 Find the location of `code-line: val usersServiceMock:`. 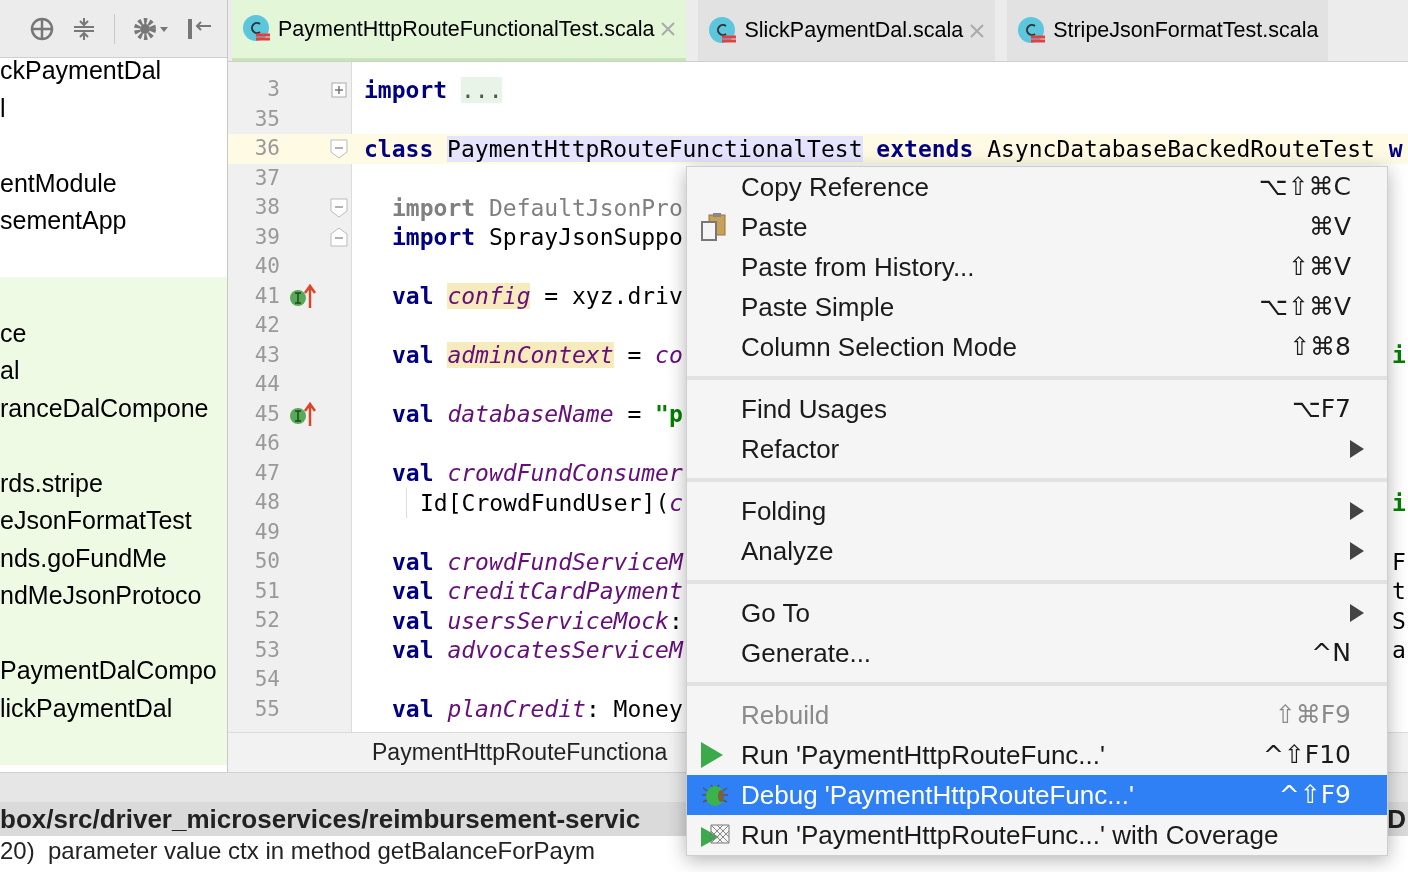

code-line: val usersServiceMock: is located at coordinates (537, 621).